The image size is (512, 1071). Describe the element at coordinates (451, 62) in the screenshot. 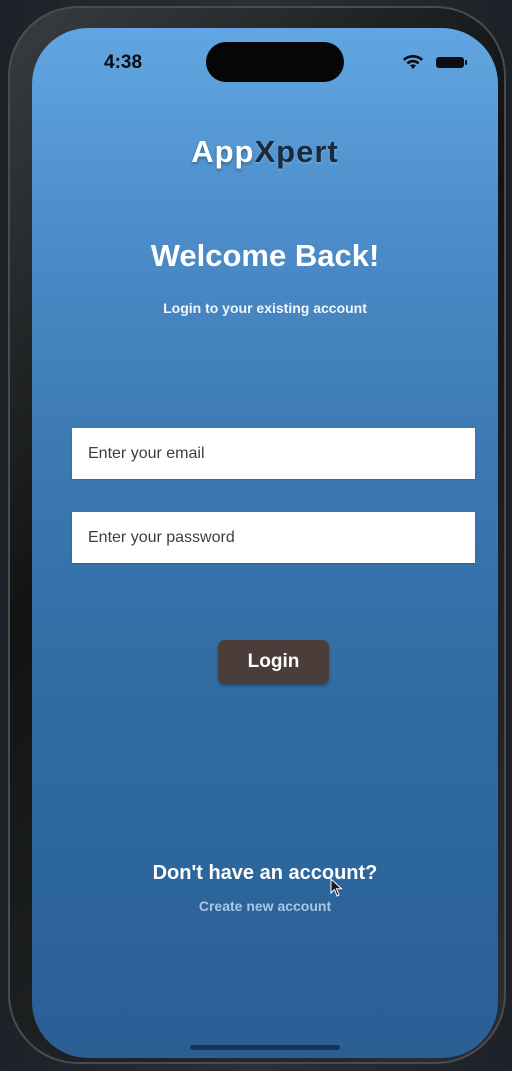

I see `battery-icon` at that location.